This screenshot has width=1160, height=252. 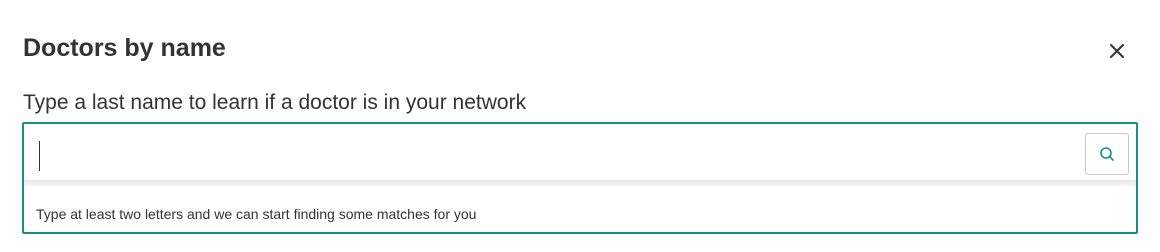 I want to click on text-cursor, so click(x=39, y=156).